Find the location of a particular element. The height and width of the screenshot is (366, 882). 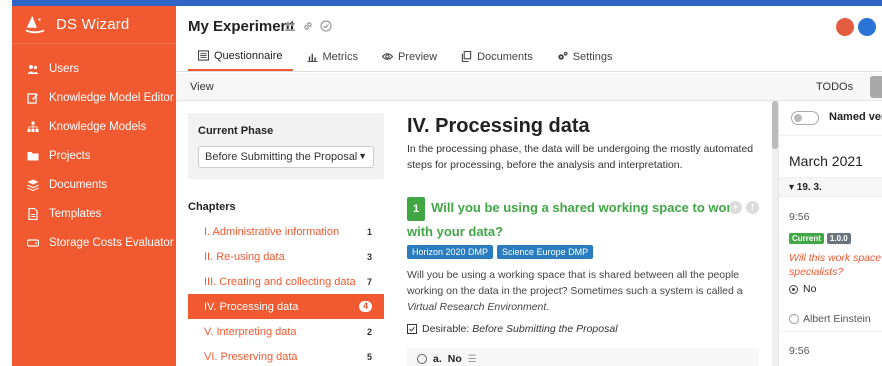

add-comment-icon: + is located at coordinates (735, 207).